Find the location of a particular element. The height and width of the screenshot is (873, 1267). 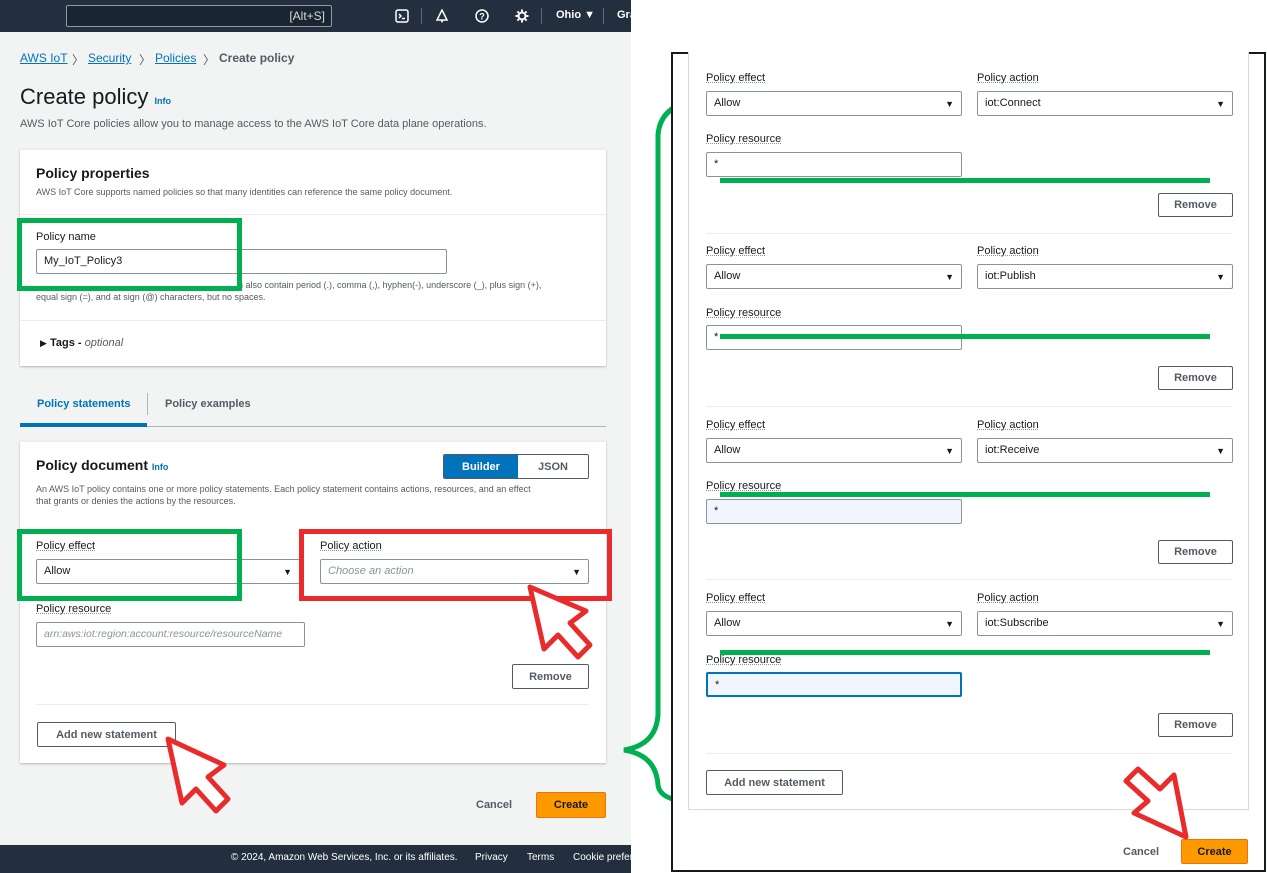

policy-action-value: iot:Connect is located at coordinates (1013, 103).